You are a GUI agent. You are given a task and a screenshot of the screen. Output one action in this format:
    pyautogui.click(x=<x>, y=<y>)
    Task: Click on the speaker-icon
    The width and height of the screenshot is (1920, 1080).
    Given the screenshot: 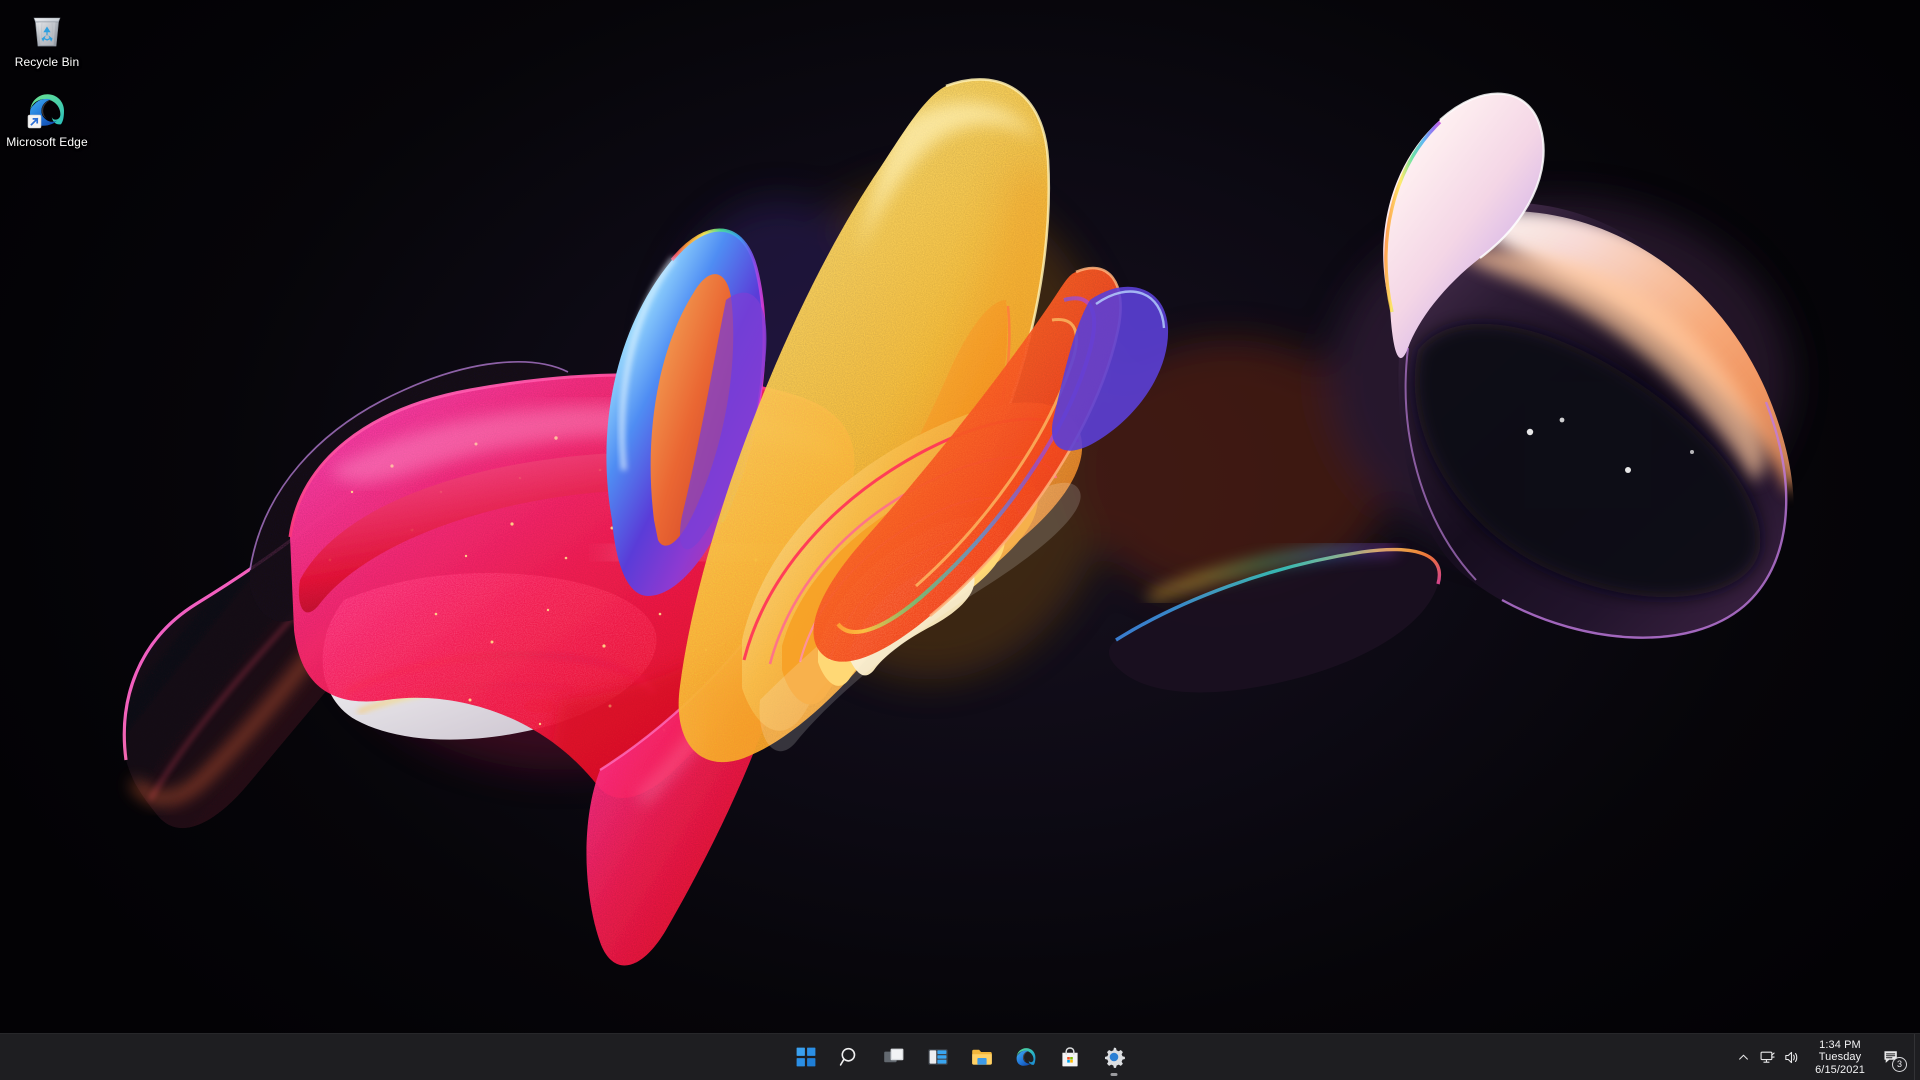 What is the action you would take?
    pyautogui.click(x=1790, y=1057)
    